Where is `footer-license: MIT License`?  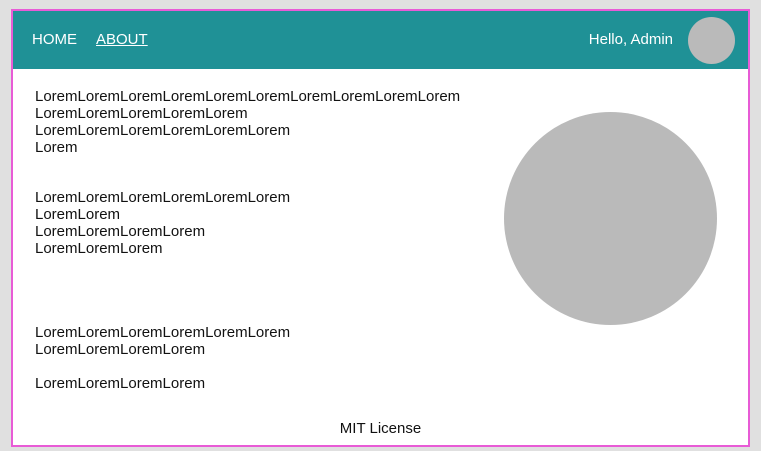
footer-license: MIT License is located at coordinates (380, 428).